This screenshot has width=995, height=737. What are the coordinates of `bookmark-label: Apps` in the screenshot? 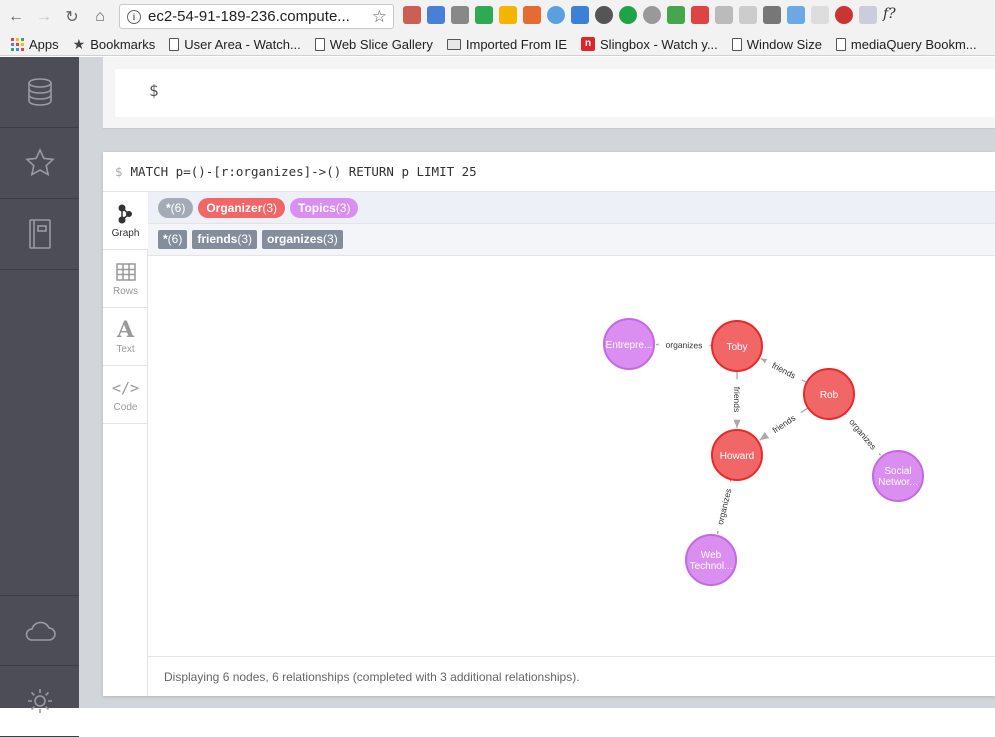 It's located at (44, 44).